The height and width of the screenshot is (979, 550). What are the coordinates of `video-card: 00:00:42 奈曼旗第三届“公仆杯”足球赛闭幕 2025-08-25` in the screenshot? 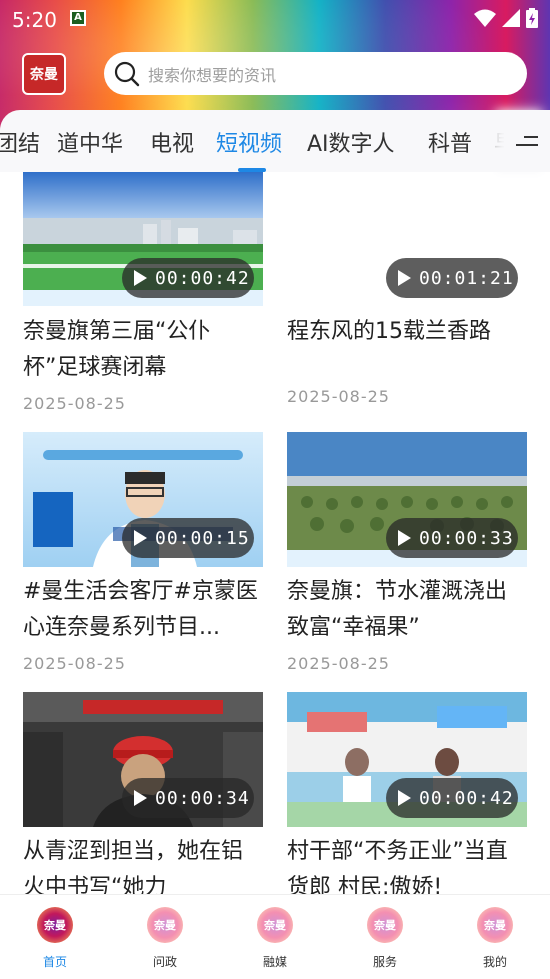 It's located at (143, 297).